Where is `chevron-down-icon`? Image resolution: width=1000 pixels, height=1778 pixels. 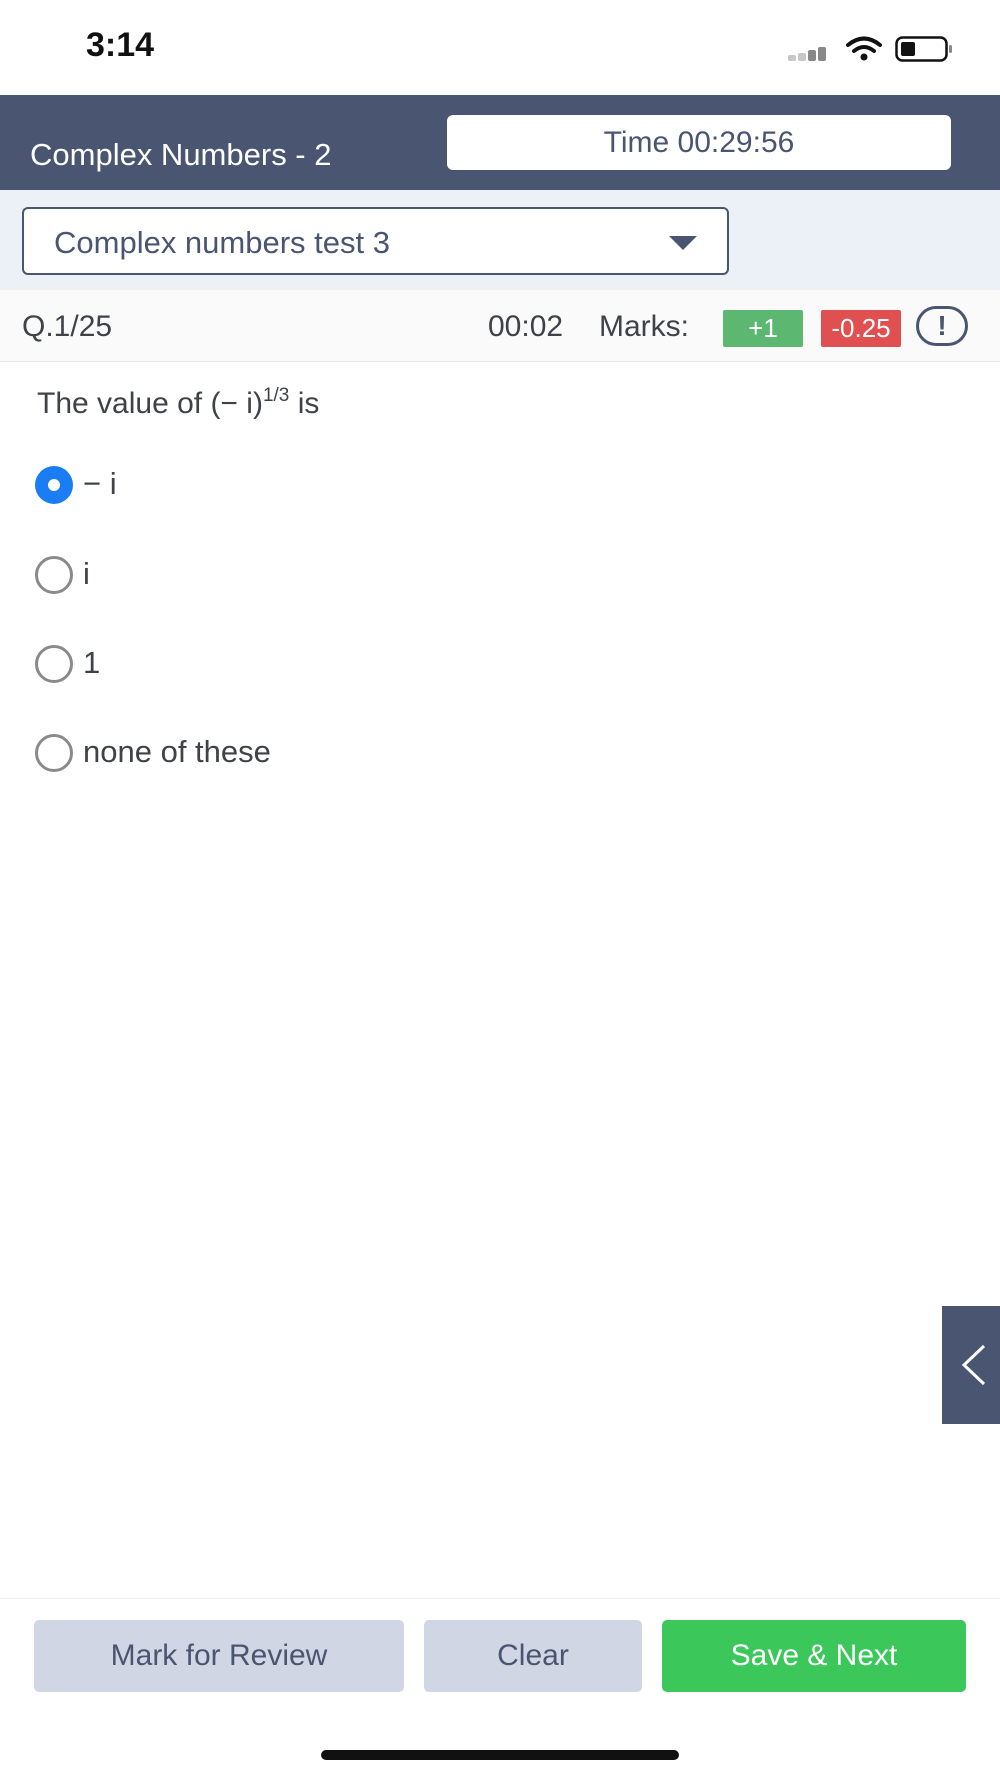 chevron-down-icon is located at coordinates (683, 243).